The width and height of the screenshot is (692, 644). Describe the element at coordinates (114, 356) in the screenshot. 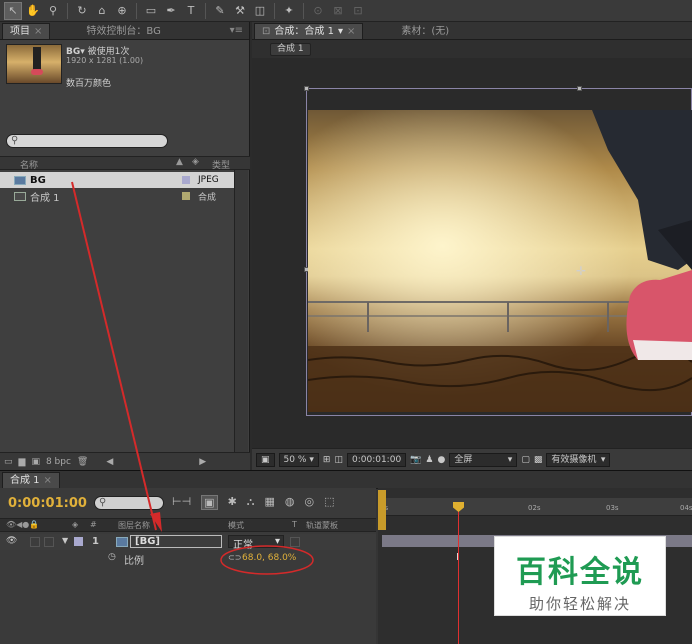

I see `annotation-arrow-line` at that location.